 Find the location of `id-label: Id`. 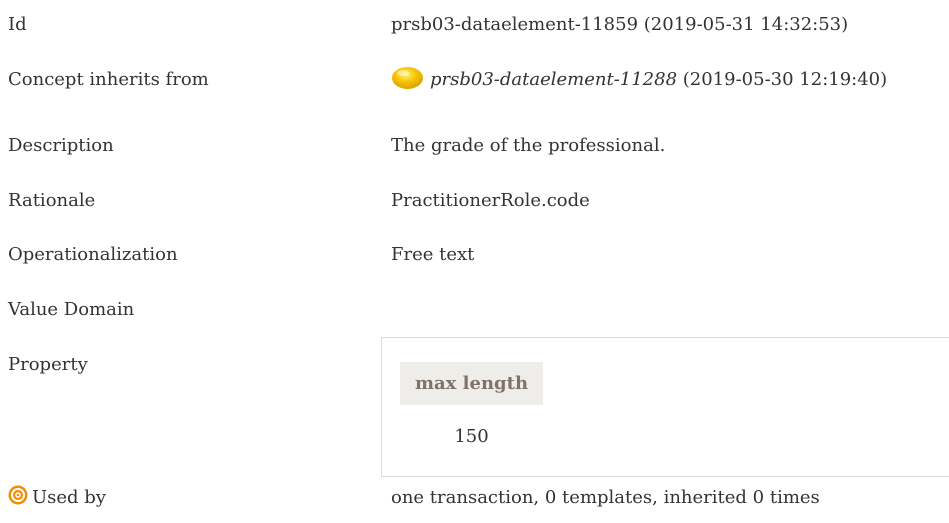

id-label: Id is located at coordinates (17, 24).